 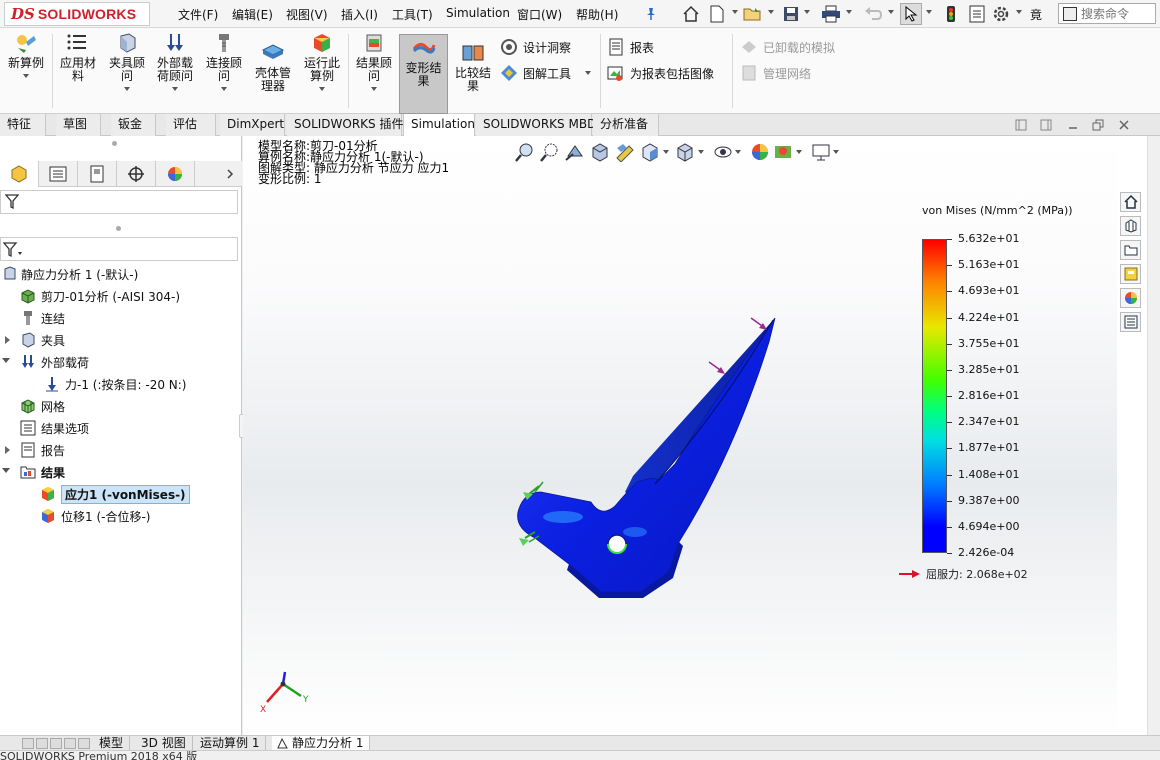 I want to click on last-tab-arrow, so click(x=70, y=743).